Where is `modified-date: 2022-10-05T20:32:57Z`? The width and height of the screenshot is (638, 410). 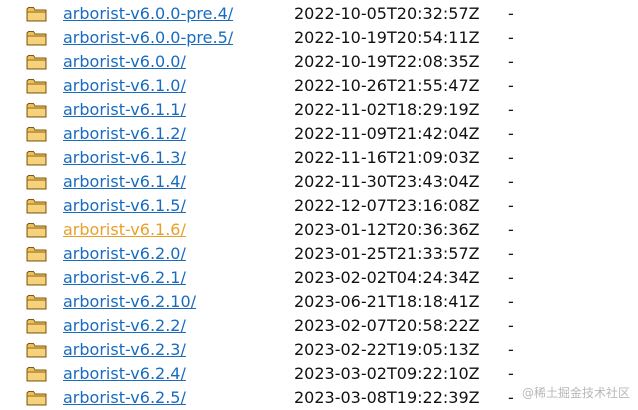 modified-date: 2022-10-05T20:32:57Z is located at coordinates (387, 13).